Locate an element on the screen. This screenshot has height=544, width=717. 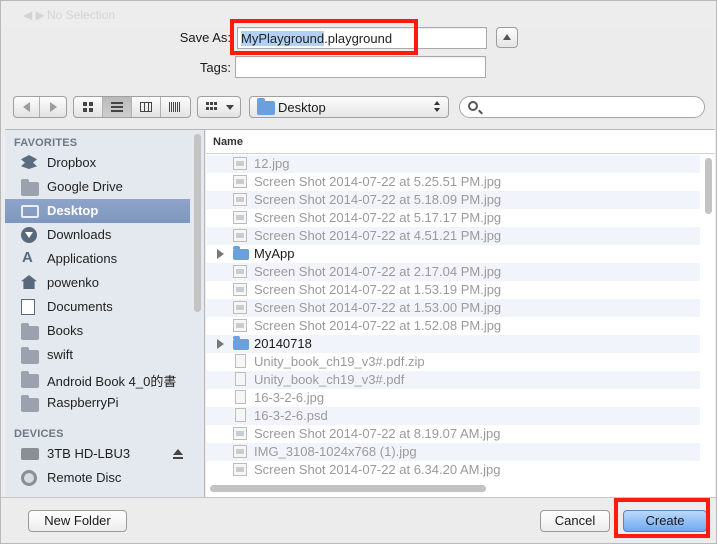
location-popup: Desktop is located at coordinates (349, 107).